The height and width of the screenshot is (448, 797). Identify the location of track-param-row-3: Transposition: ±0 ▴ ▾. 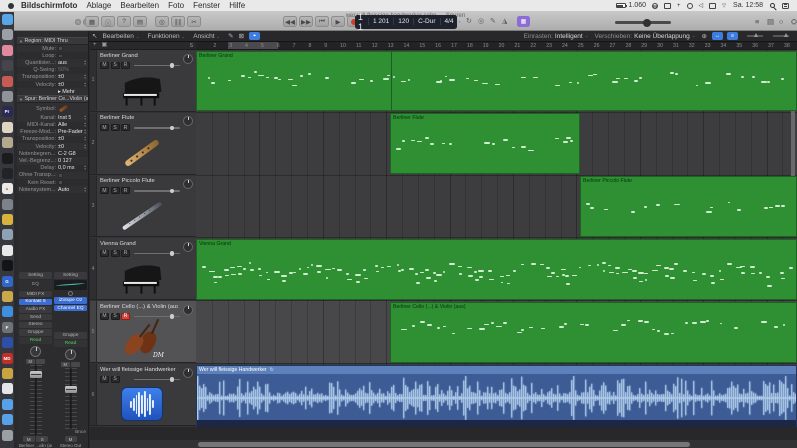
(52, 139).